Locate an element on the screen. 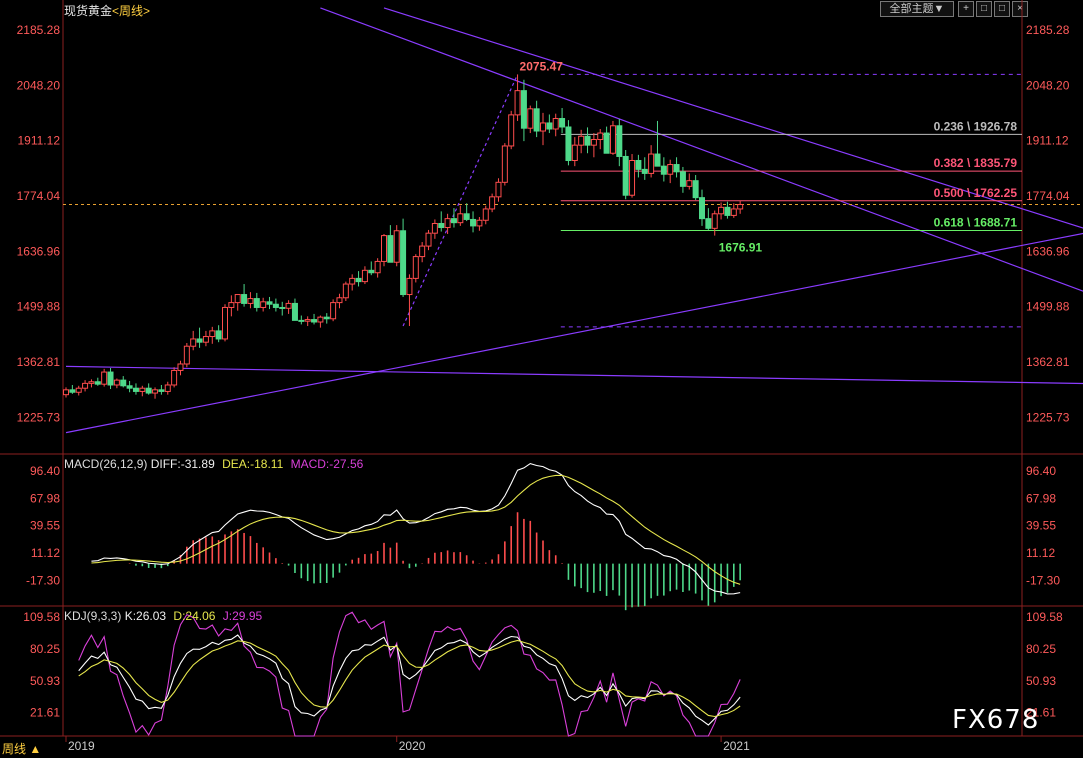 The width and height of the screenshot is (1083, 758). fib-level-label: 0.618 \ 1688.71 is located at coordinates (976, 222).